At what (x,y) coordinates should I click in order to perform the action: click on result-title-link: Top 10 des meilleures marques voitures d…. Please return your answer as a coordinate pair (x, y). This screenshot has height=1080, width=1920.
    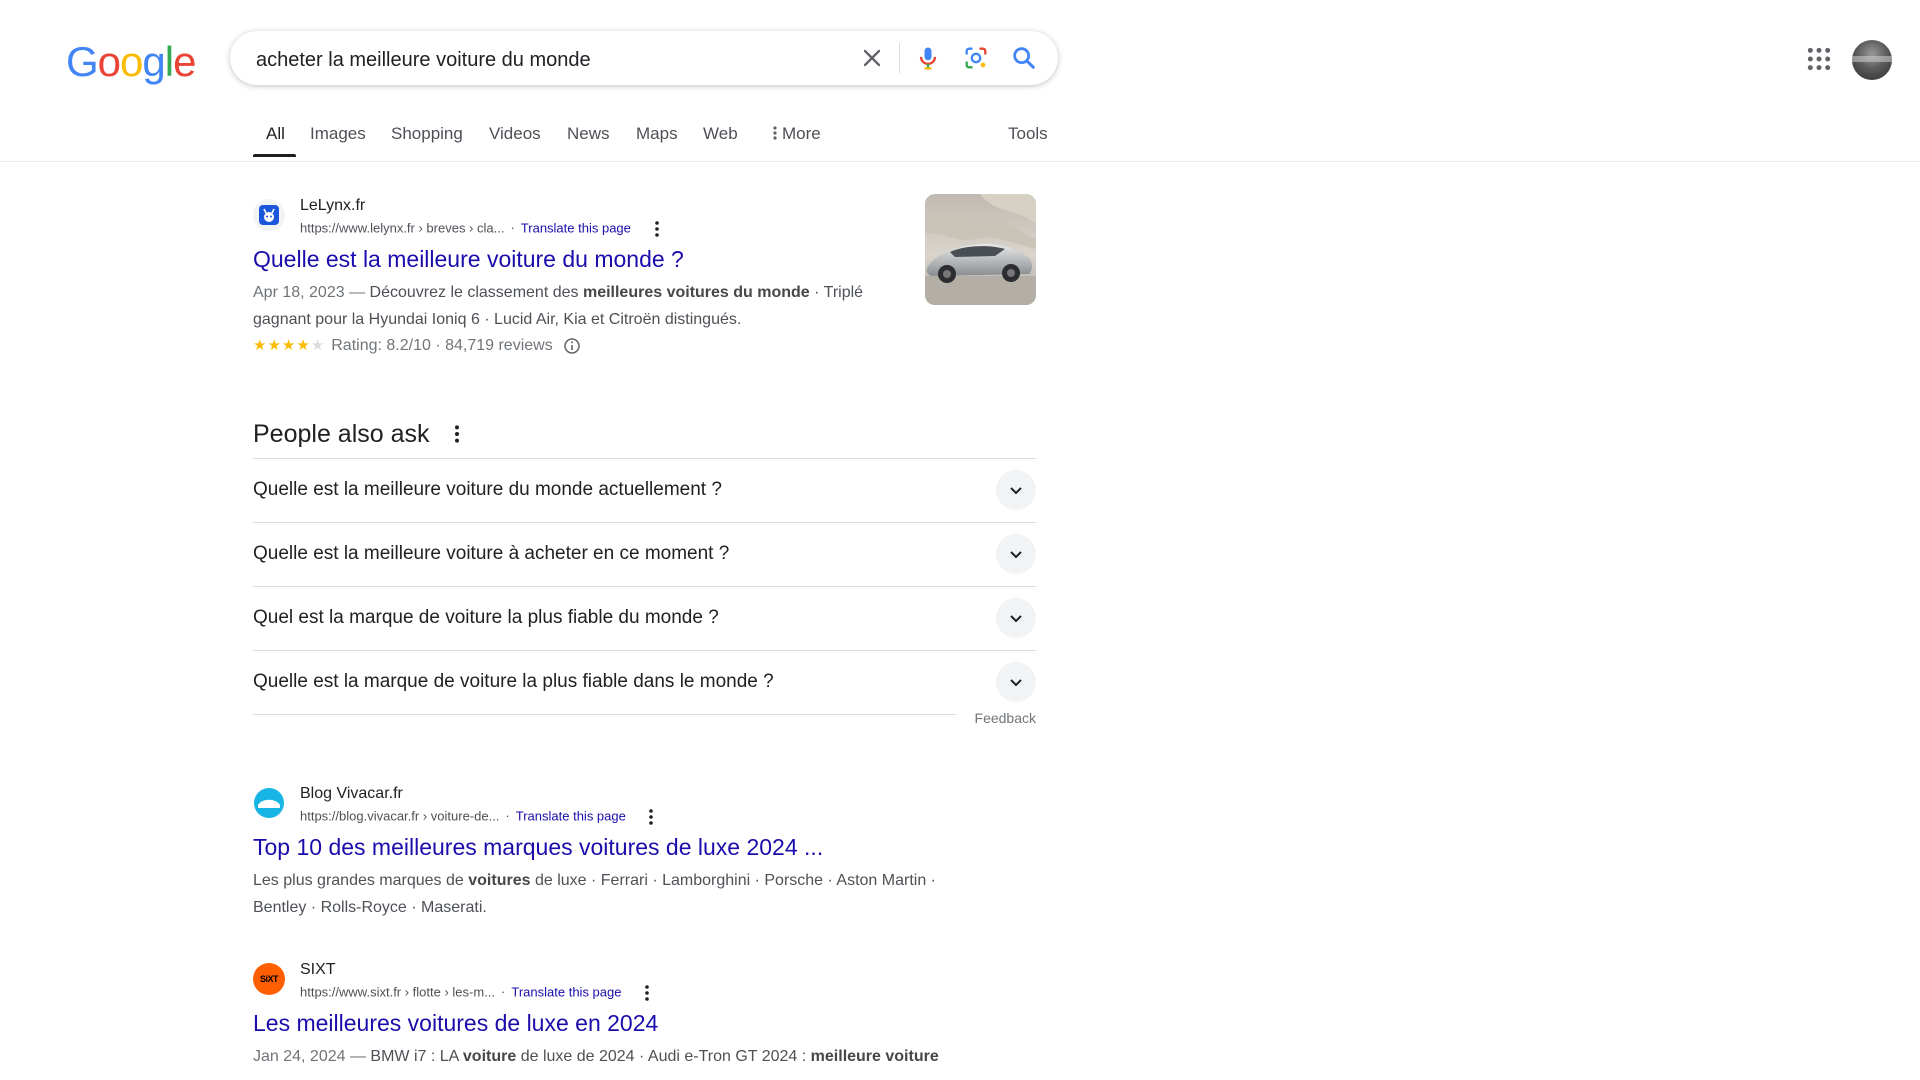
    Looking at the image, I should click on (648, 847).